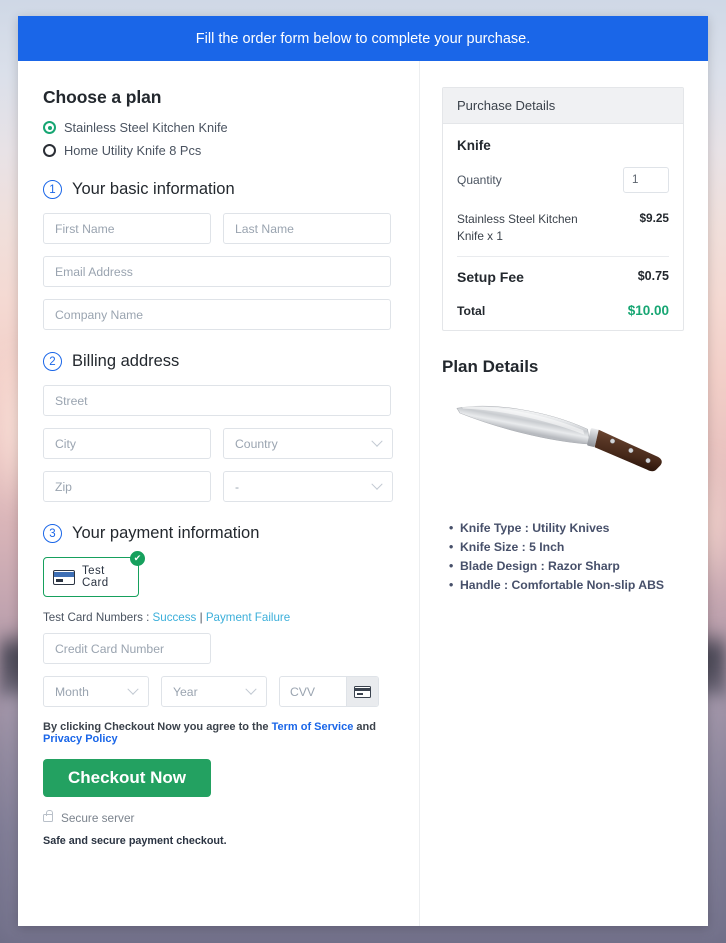  I want to click on street-row: Street, so click(217, 400).